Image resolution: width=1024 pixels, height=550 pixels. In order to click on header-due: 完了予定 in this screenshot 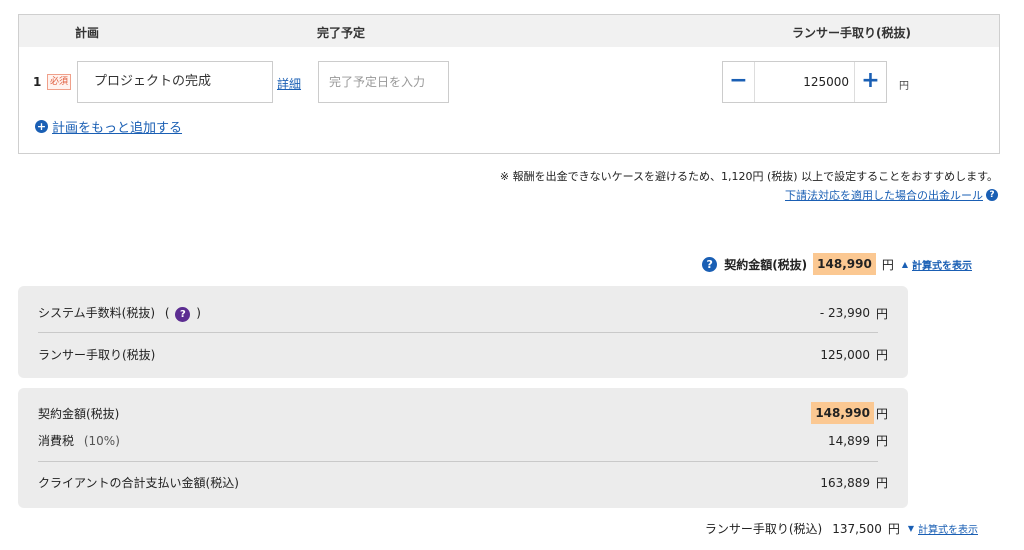, I will do `click(341, 33)`.